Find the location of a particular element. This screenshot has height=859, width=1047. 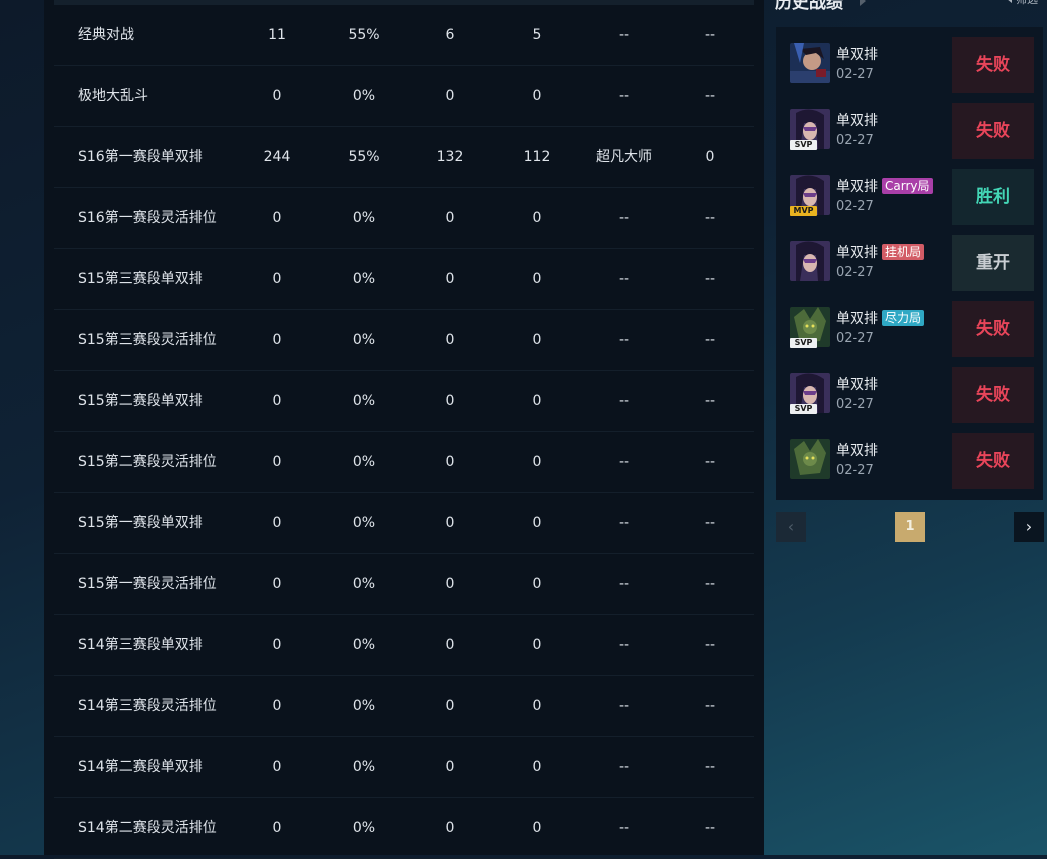

wins-value: 6 is located at coordinates (450, 35).